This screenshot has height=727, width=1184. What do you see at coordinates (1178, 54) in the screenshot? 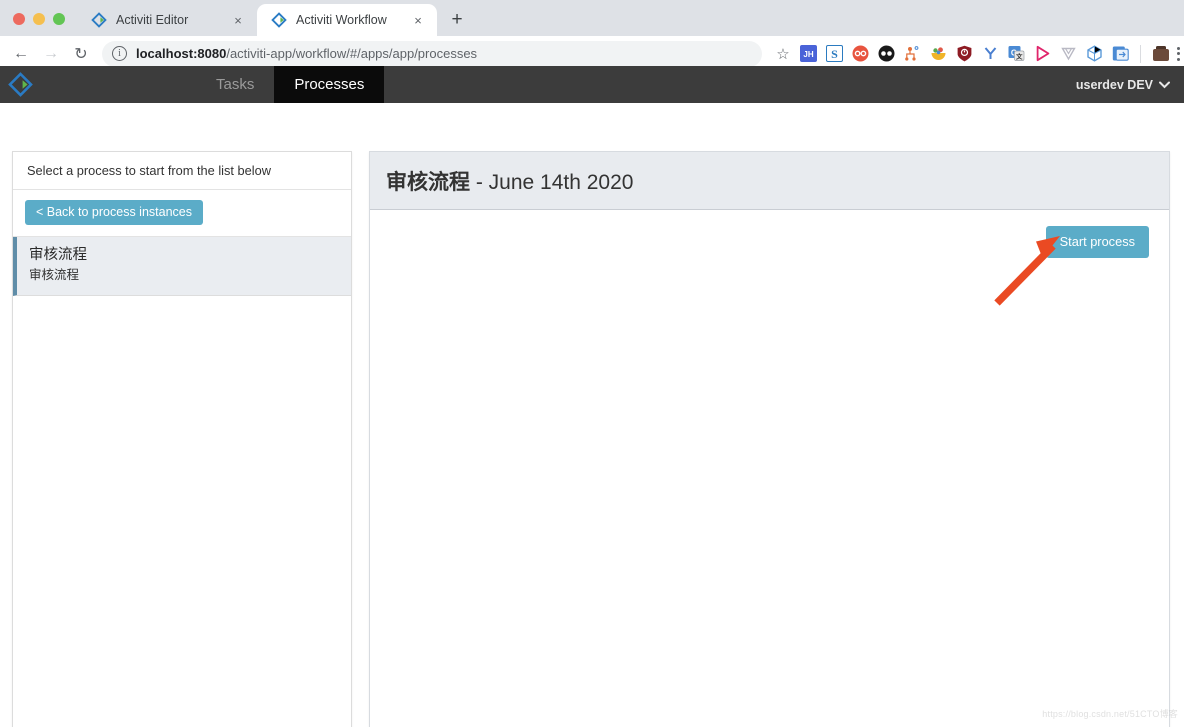
I see `browser-menu-icon` at bounding box center [1178, 54].